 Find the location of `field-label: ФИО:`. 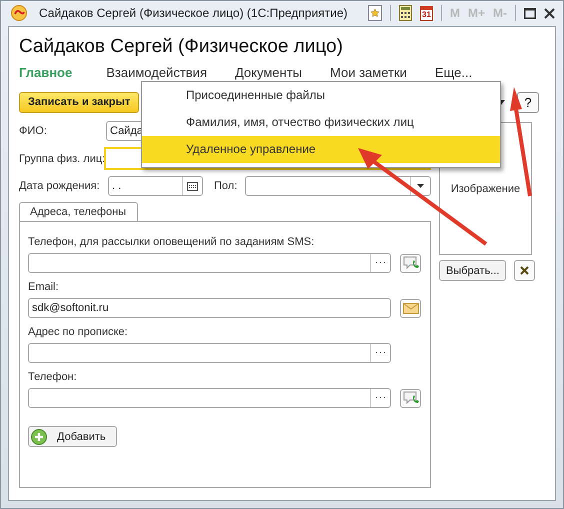

field-label: ФИО: is located at coordinates (33, 131).